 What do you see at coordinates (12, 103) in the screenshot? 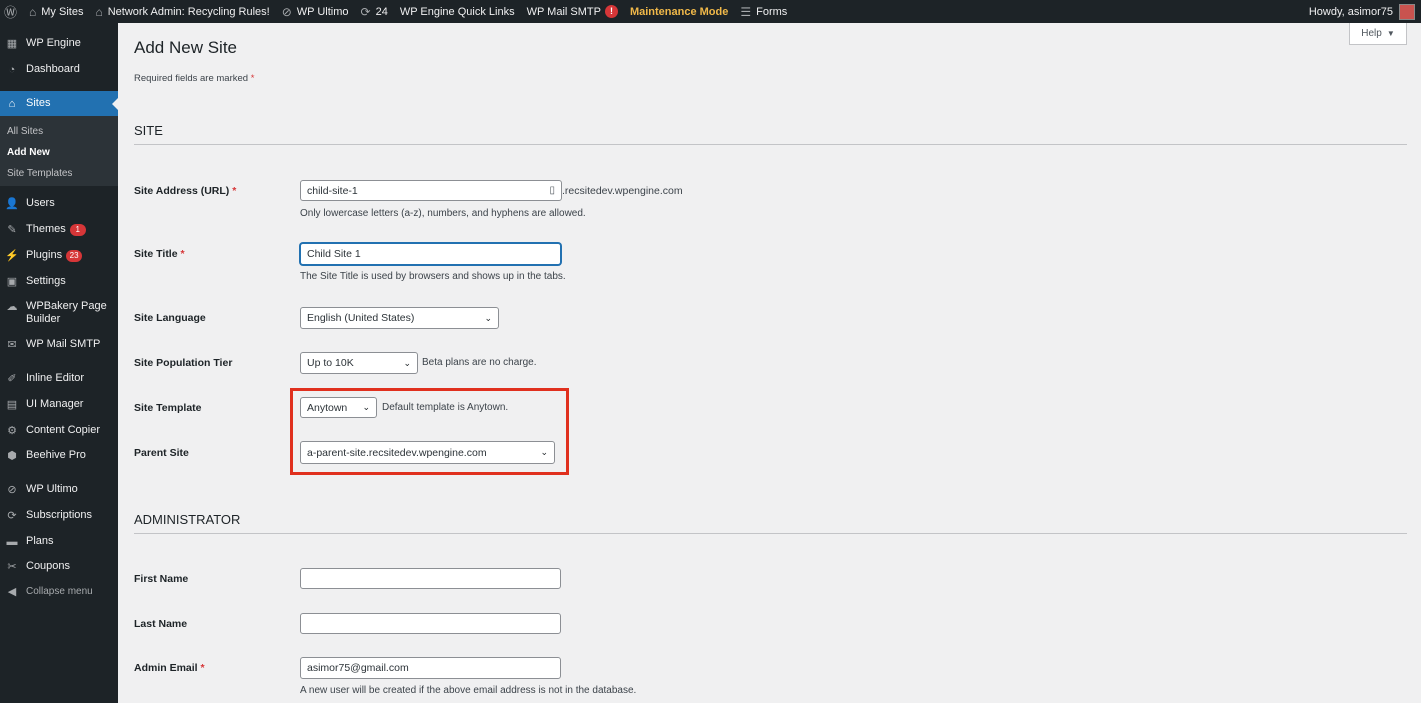
I see `sites-icon: ⌂` at bounding box center [12, 103].